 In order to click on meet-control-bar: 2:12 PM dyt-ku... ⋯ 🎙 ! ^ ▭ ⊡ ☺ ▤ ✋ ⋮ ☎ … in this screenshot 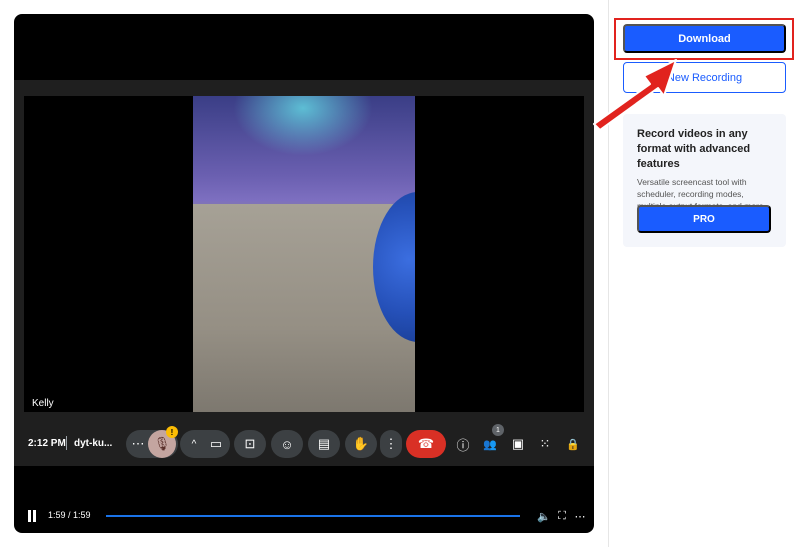, I will do `click(304, 443)`.